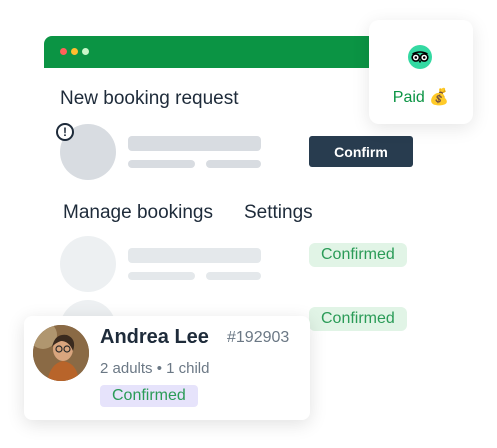 The height and width of the screenshot is (448, 497). What do you see at coordinates (194, 255) in the screenshot?
I see `booking-name-placeholder` at bounding box center [194, 255].